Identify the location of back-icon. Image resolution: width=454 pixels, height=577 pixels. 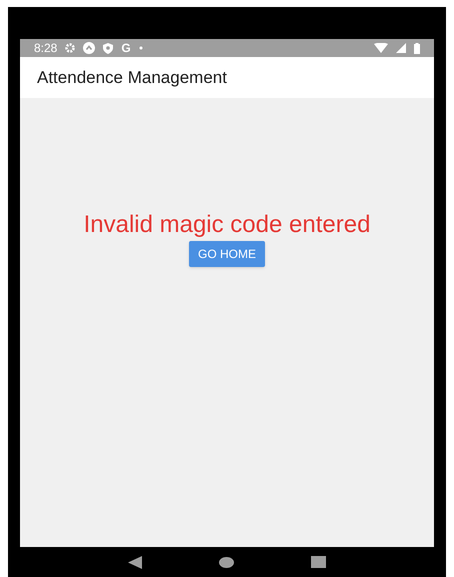
(135, 562).